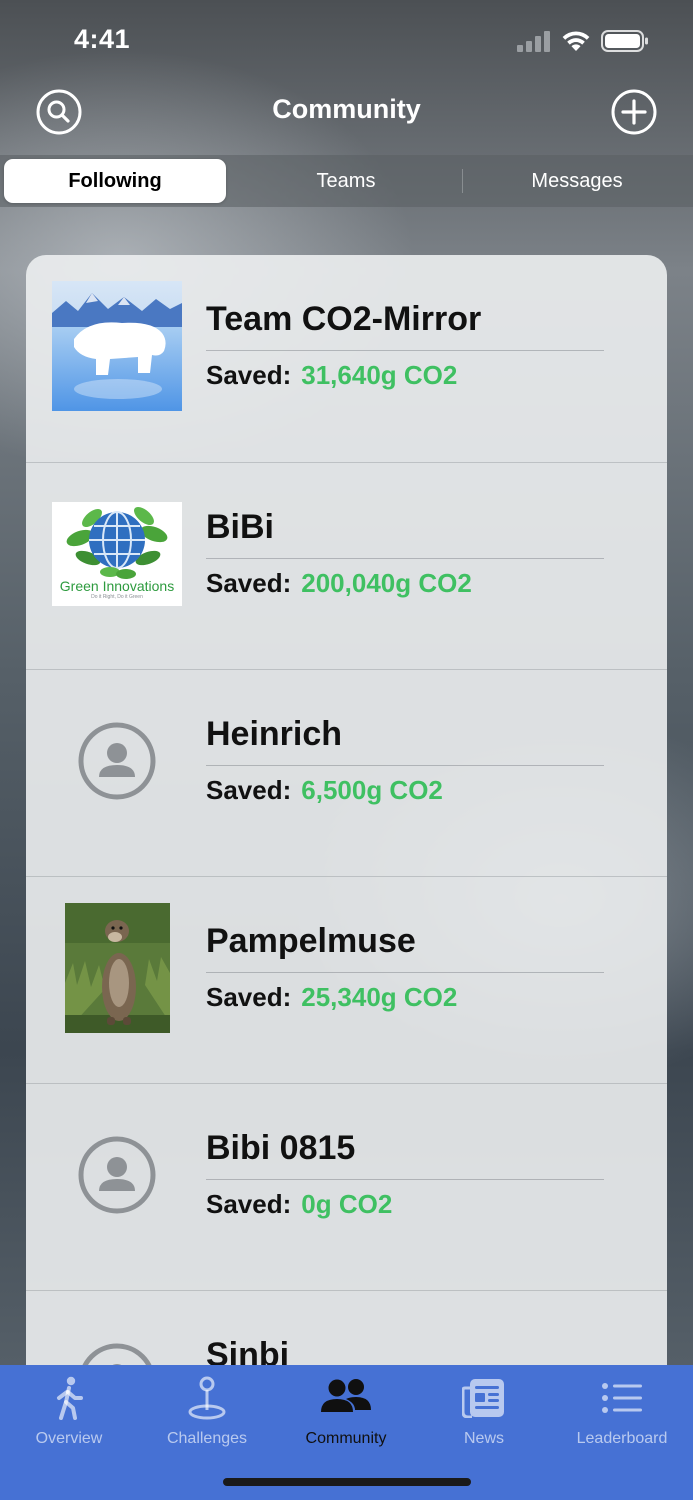 The width and height of the screenshot is (693, 1500). Describe the element at coordinates (577, 181) in the screenshot. I see `segment-messages: Messages` at that location.